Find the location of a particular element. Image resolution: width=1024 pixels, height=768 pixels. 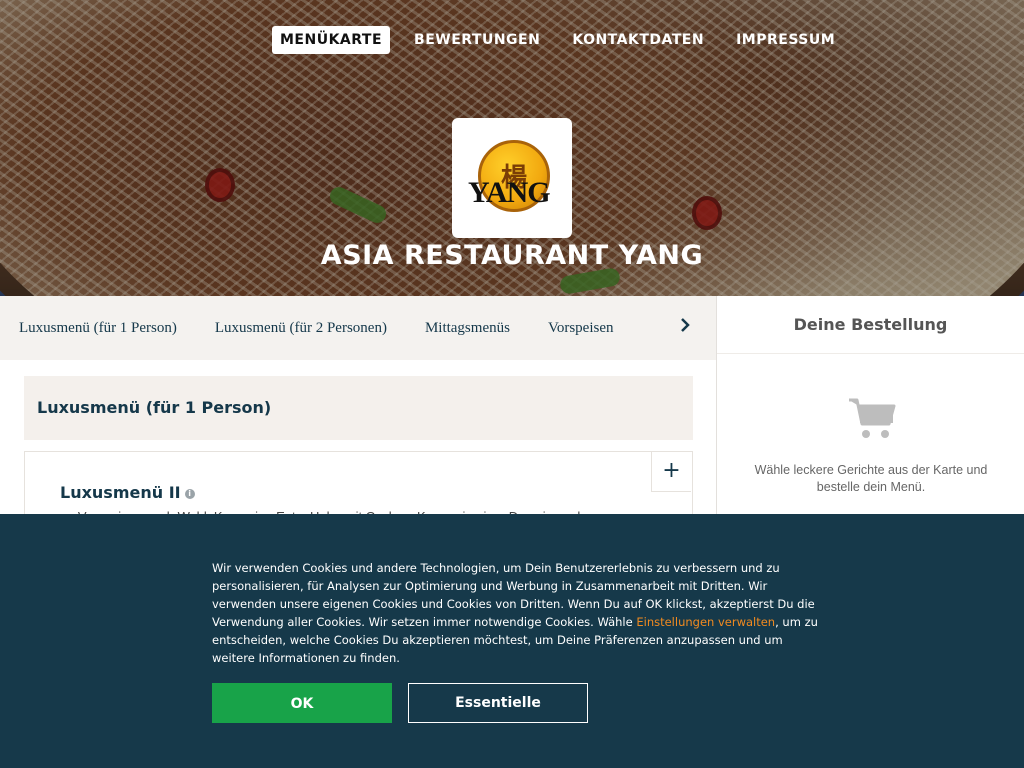

cookie-settings-link: Einstellungen verwalten is located at coordinates (705, 622).